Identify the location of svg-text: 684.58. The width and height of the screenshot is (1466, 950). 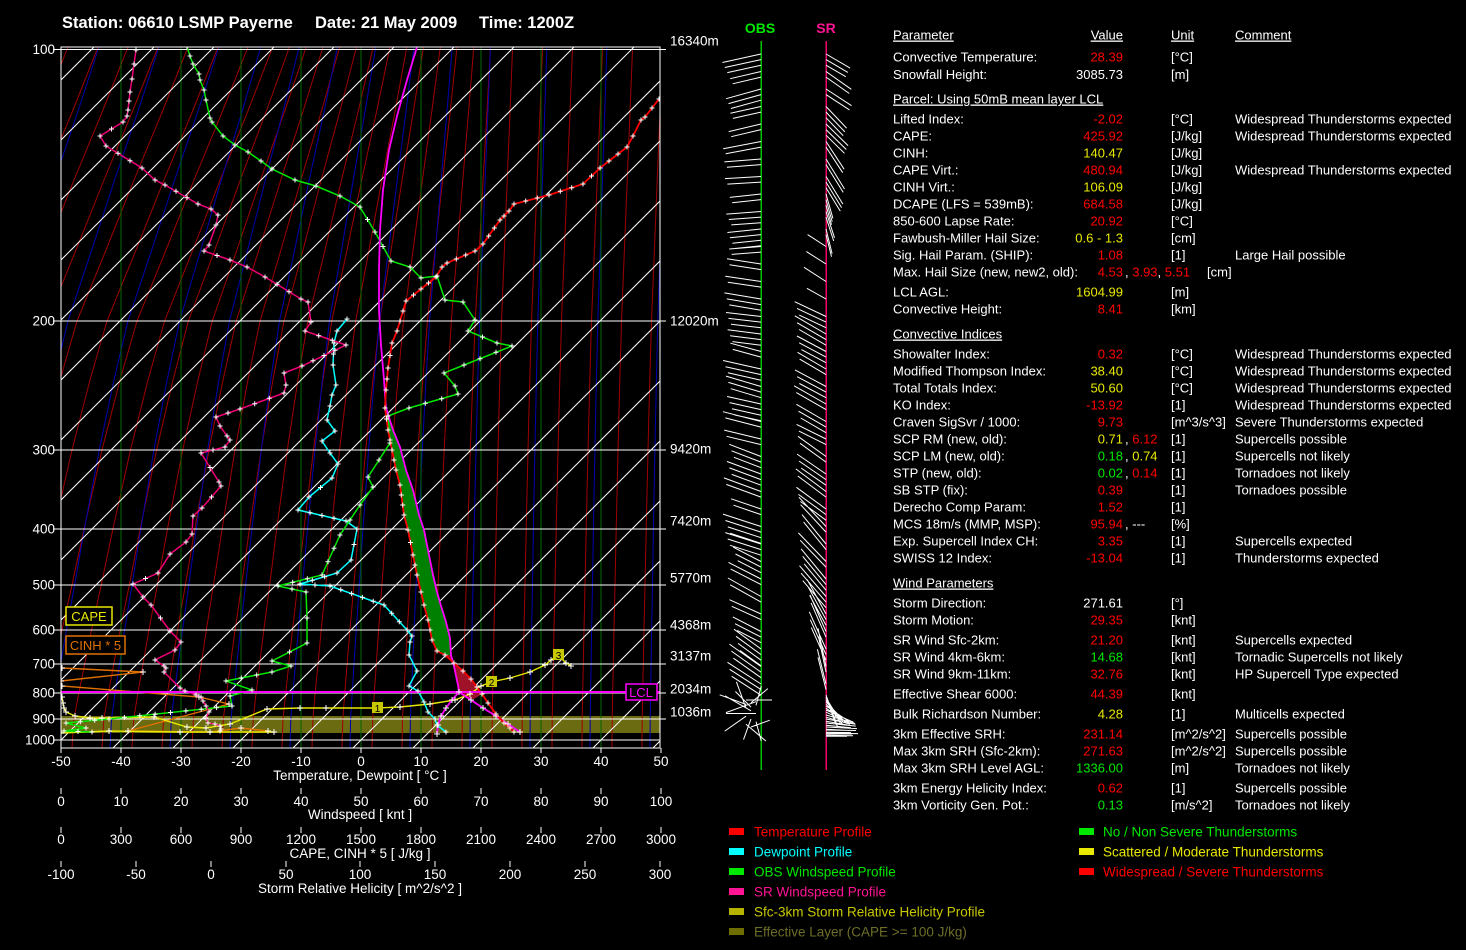
(1103, 204).